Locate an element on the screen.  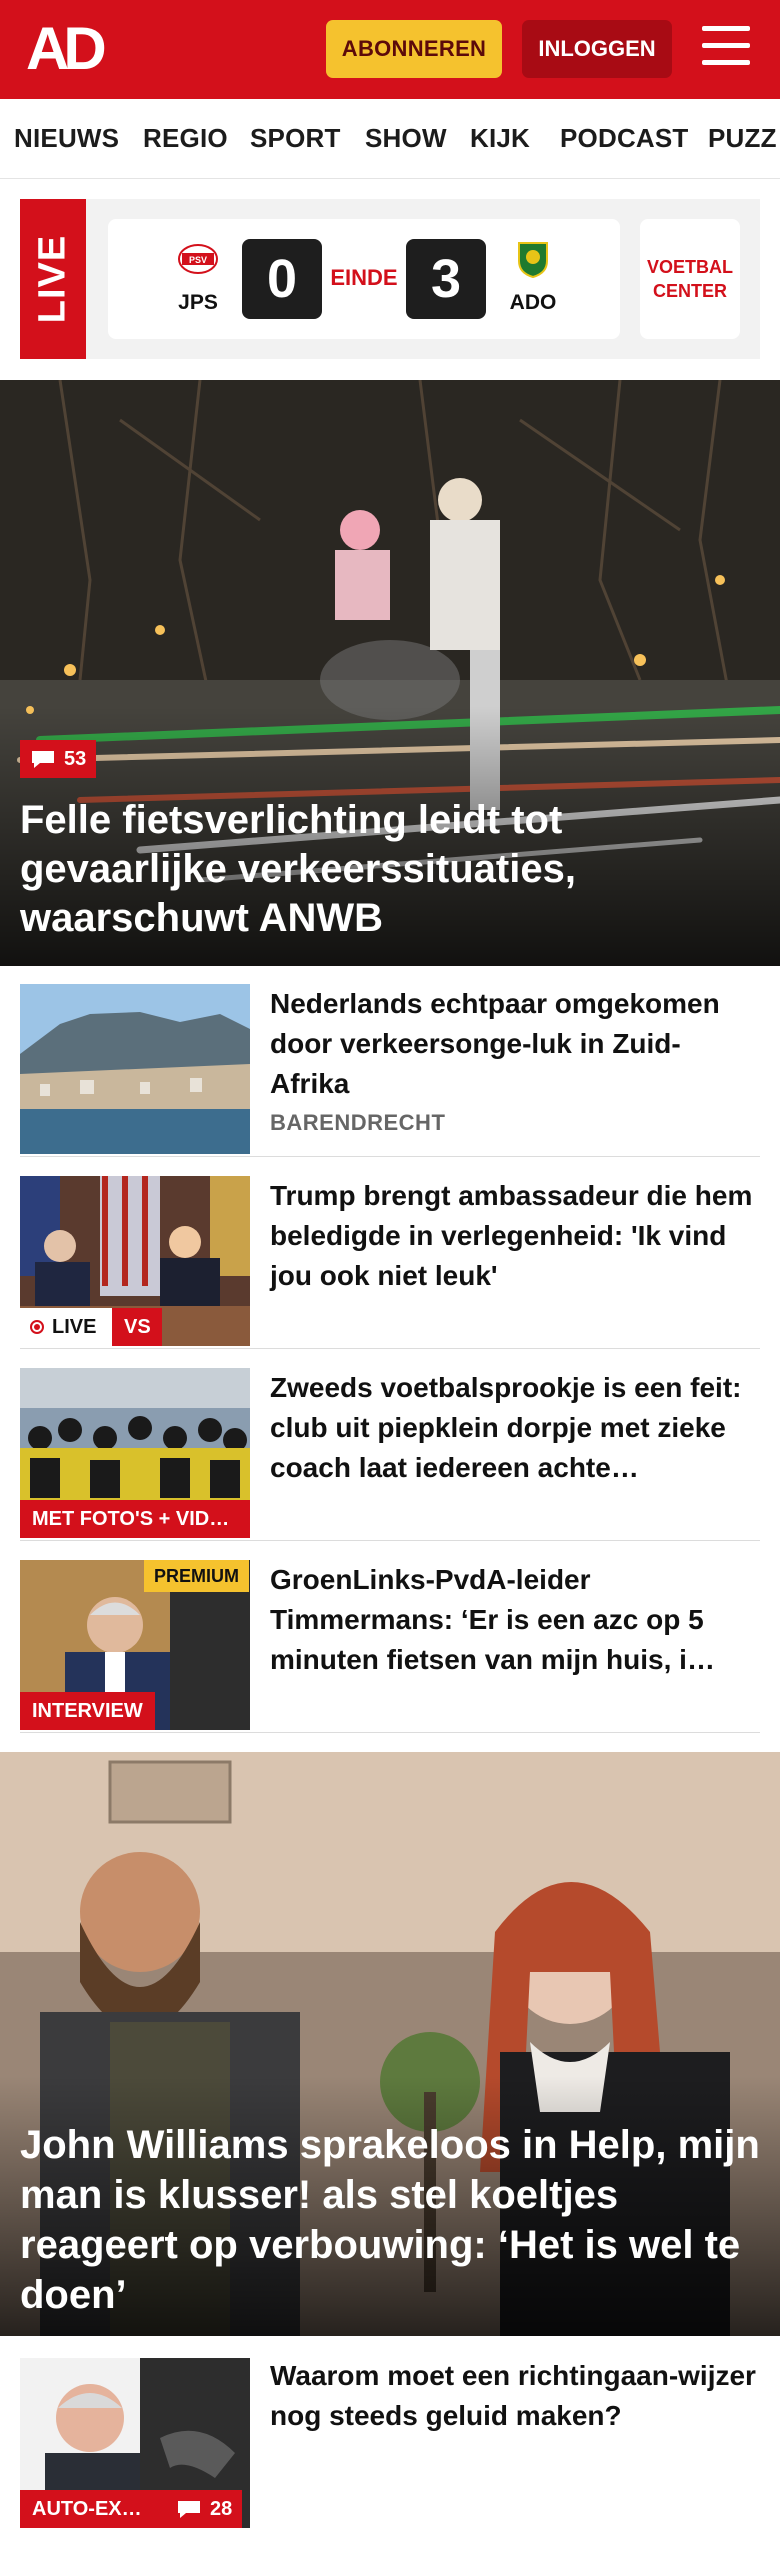
ad-logo: AD is located at coordinates (71, 49).